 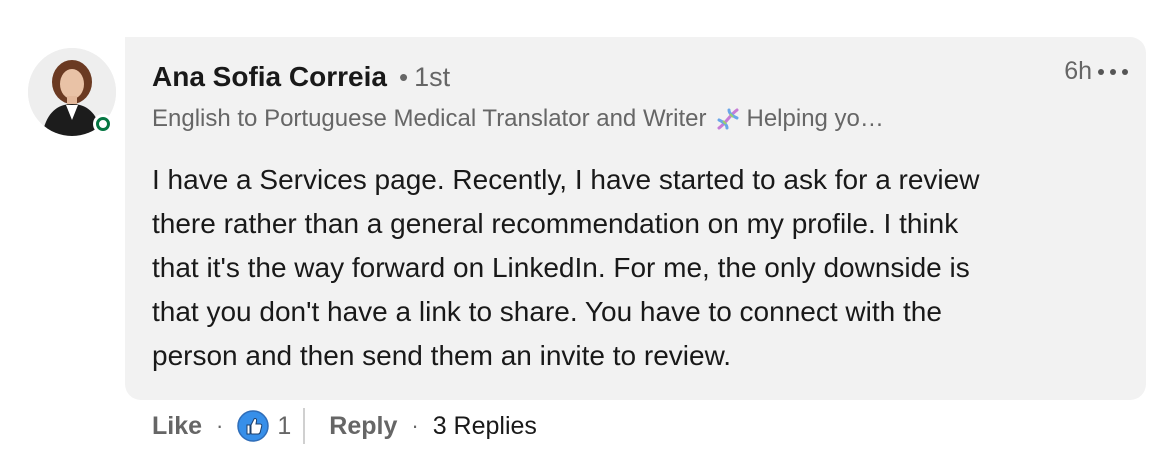 What do you see at coordinates (1078, 71) in the screenshot?
I see `comment-timestamp: 6h` at bounding box center [1078, 71].